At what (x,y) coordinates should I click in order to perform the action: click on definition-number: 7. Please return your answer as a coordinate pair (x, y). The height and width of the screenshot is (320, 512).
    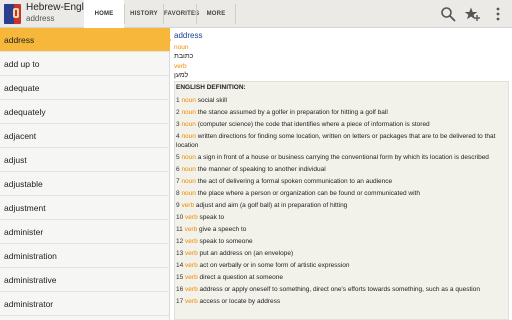
    Looking at the image, I should click on (178, 181).